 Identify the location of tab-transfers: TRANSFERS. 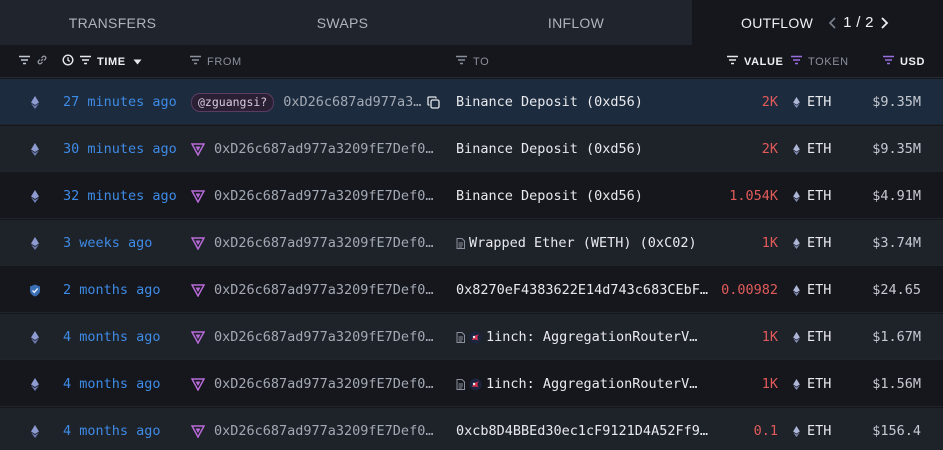
(112, 22).